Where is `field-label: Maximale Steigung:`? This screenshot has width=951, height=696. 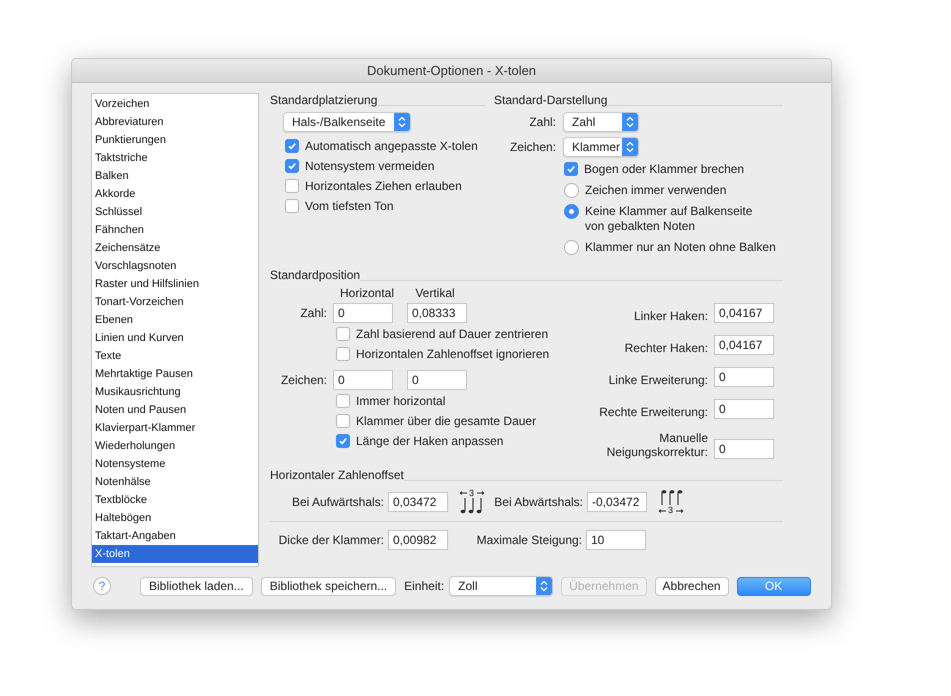
field-label: Maximale Steigung: is located at coordinates (529, 540).